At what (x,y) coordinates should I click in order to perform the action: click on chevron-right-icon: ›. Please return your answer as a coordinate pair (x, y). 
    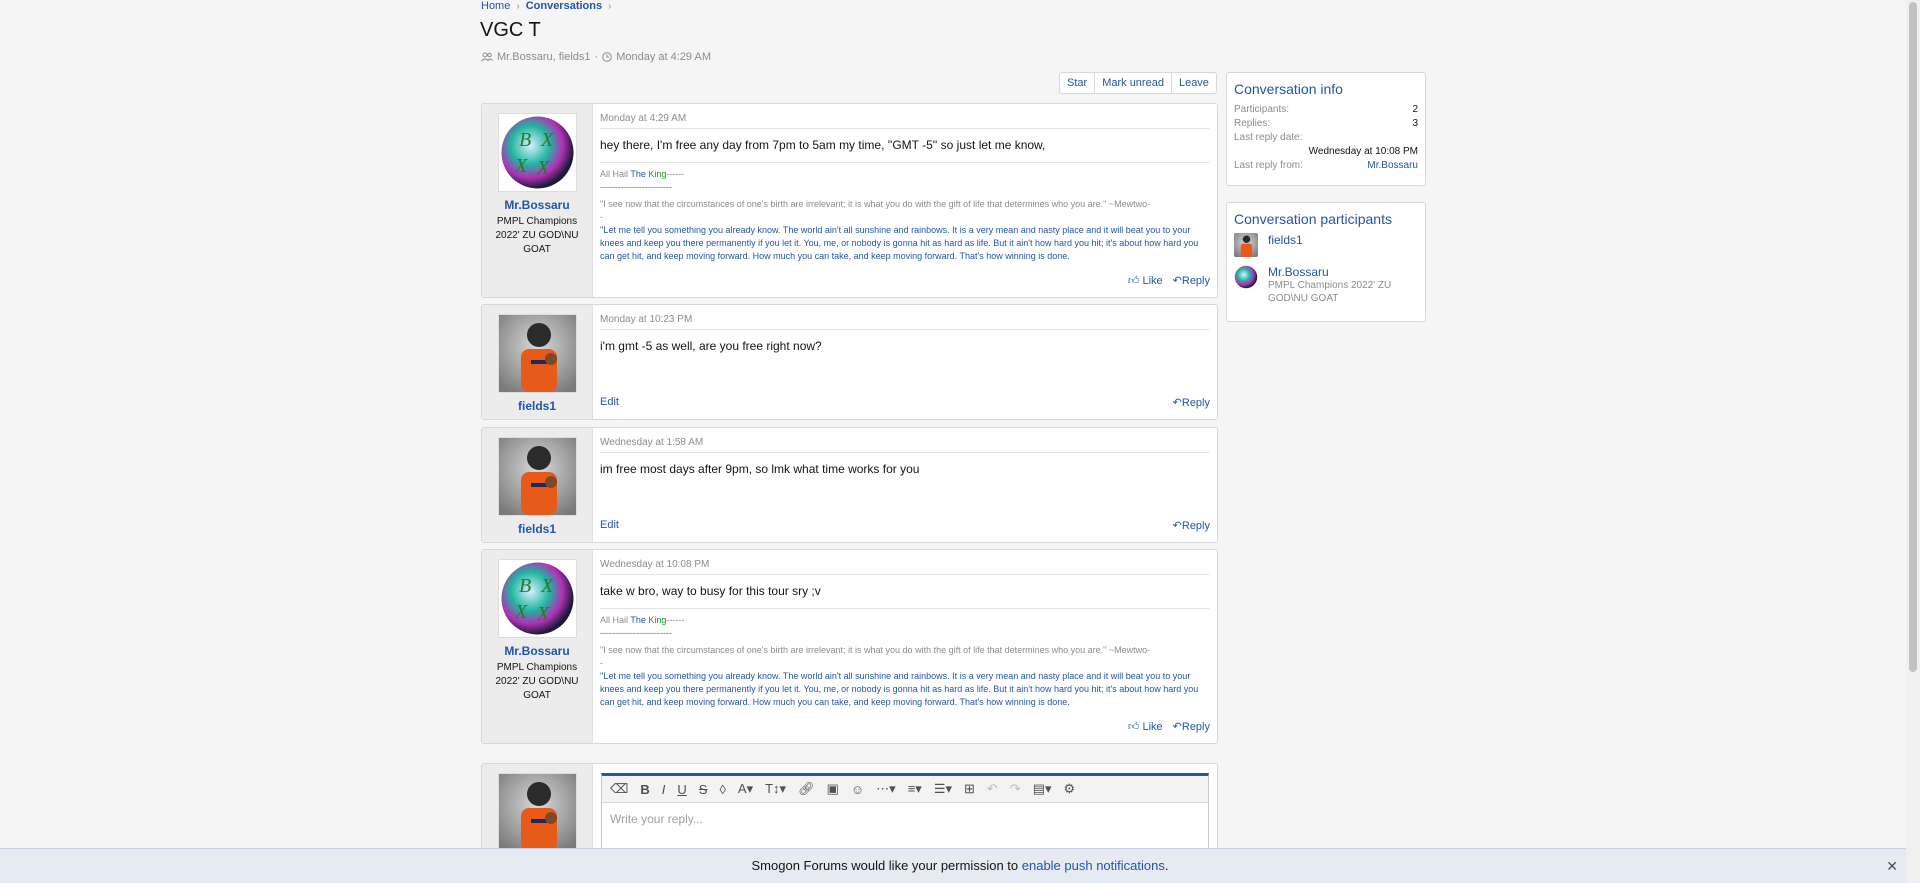
    Looking at the image, I should click on (518, 6).